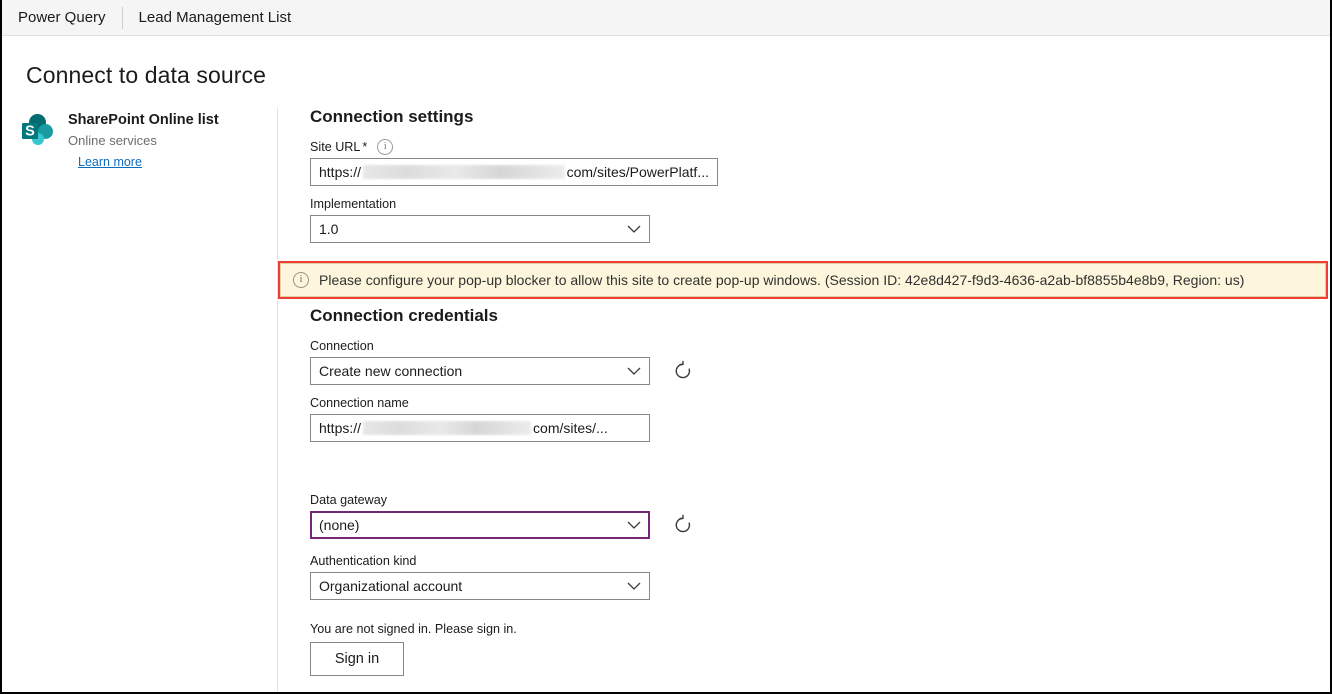  I want to click on connection-field: Connection Create new connection, so click(820, 361).